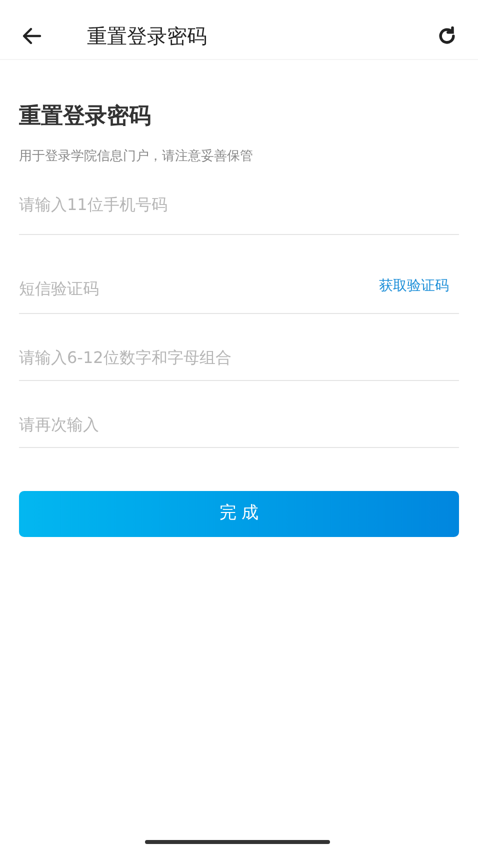  What do you see at coordinates (136, 157) in the screenshot?
I see `subtitle: 用于登录学院信息门户，请注意妥善保管` at bounding box center [136, 157].